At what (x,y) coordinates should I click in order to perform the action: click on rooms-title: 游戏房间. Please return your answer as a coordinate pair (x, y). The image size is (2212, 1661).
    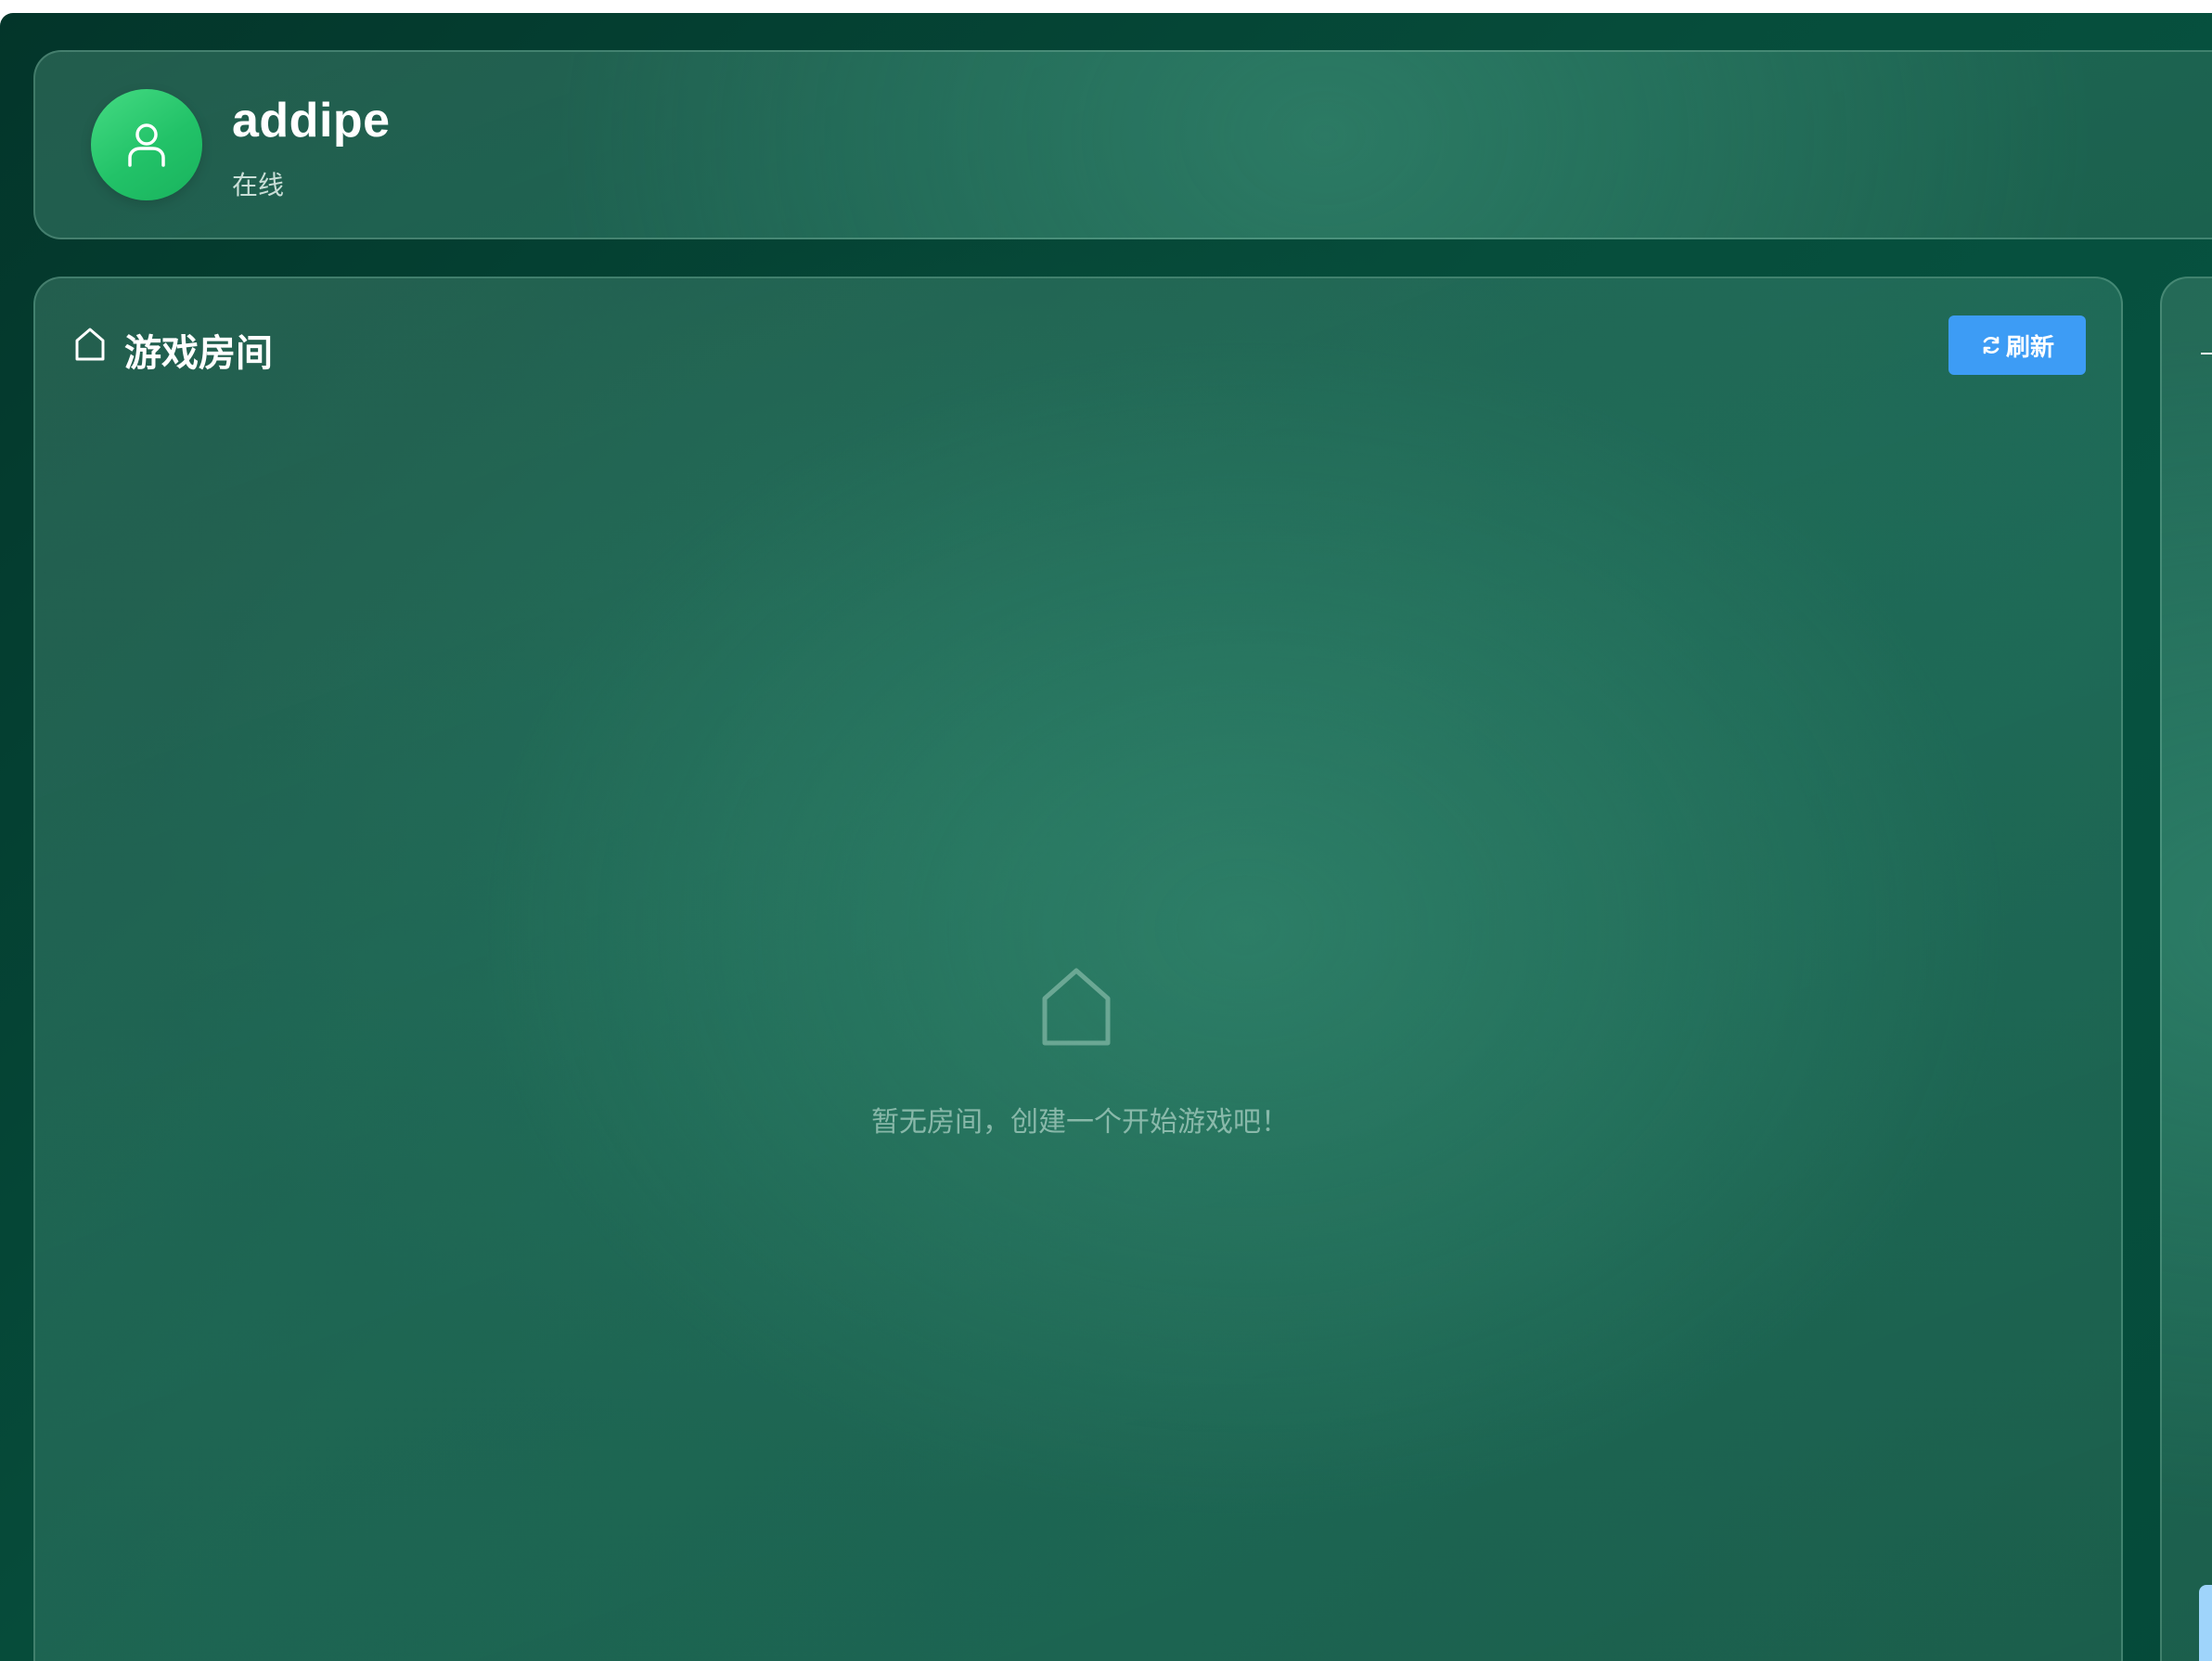
    Looking at the image, I should click on (198, 354).